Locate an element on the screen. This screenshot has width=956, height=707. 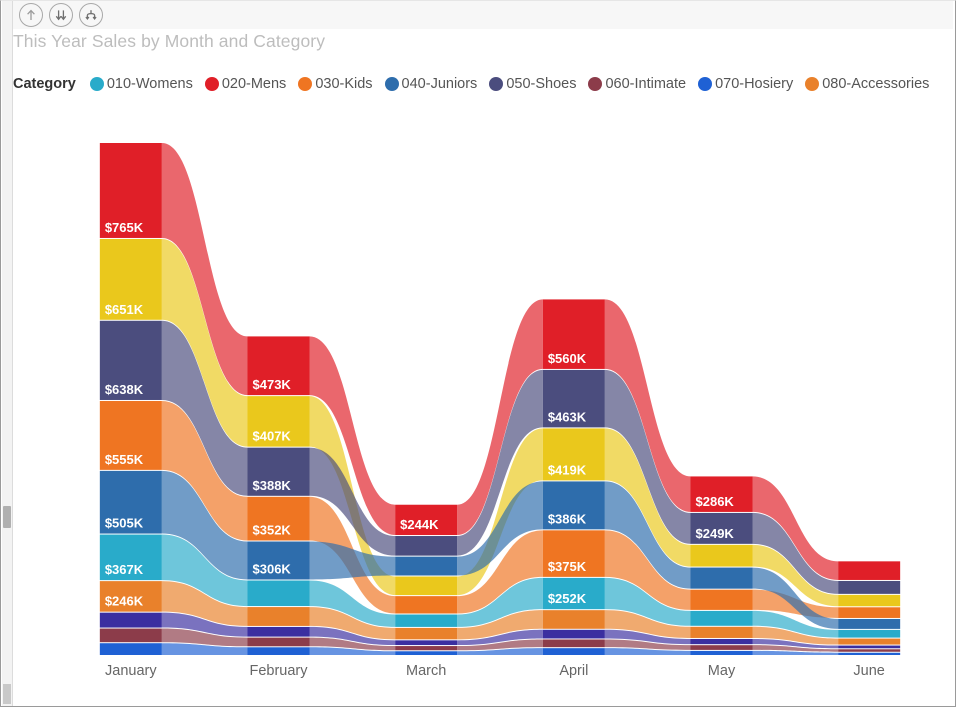
x-axis-tick-may: May is located at coordinates (721, 671).